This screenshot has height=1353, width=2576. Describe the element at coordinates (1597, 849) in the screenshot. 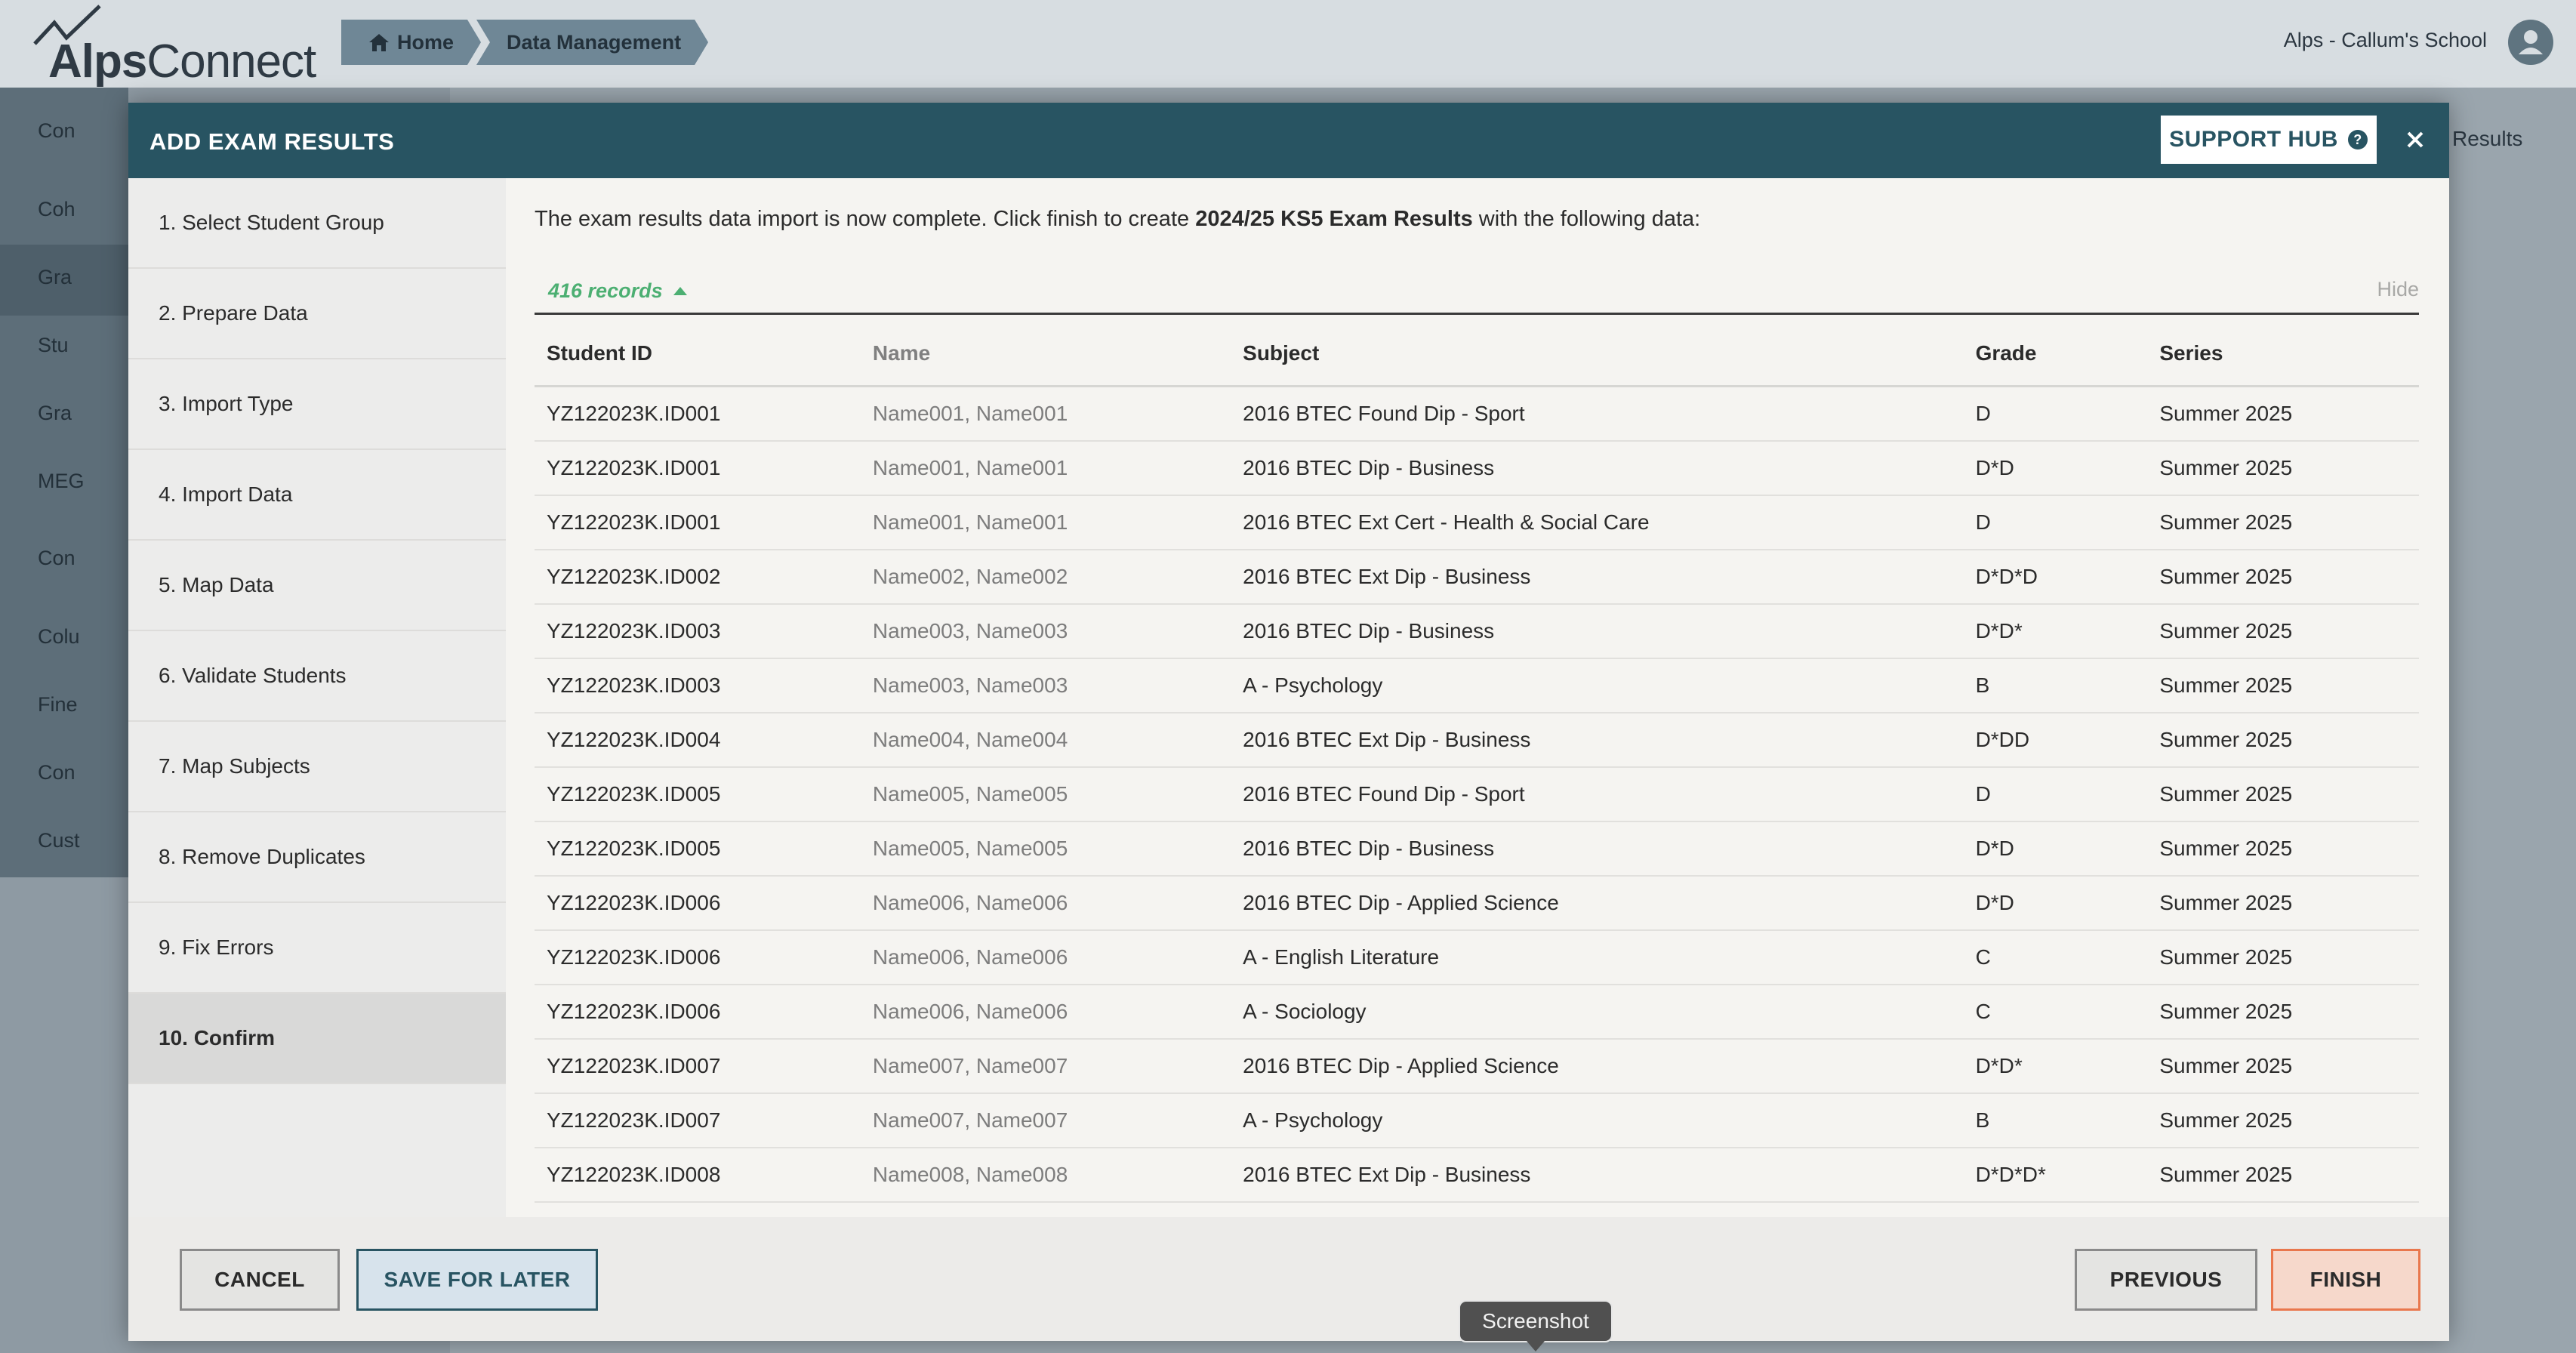

I see `cell-subject: 2016 BTEC Dip - Business` at that location.